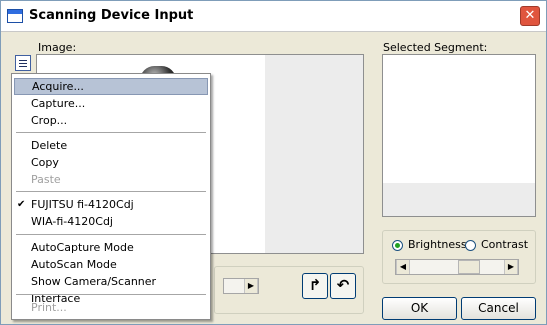 This screenshot has height=325, width=547. I want to click on menu-item-label: Paste, so click(46, 179).